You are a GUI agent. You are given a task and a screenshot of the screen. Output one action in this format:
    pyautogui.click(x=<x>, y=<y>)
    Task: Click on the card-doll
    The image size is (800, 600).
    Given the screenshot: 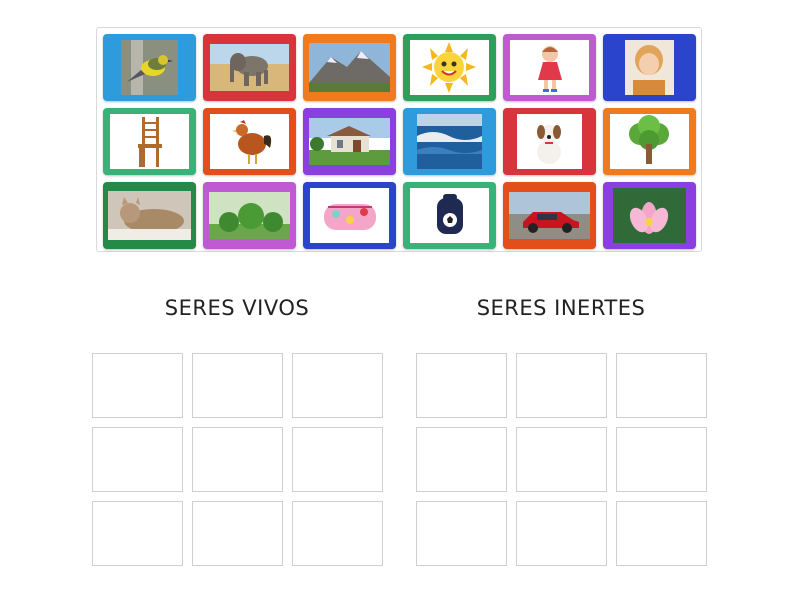 What is the action you would take?
    pyautogui.click(x=549, y=67)
    